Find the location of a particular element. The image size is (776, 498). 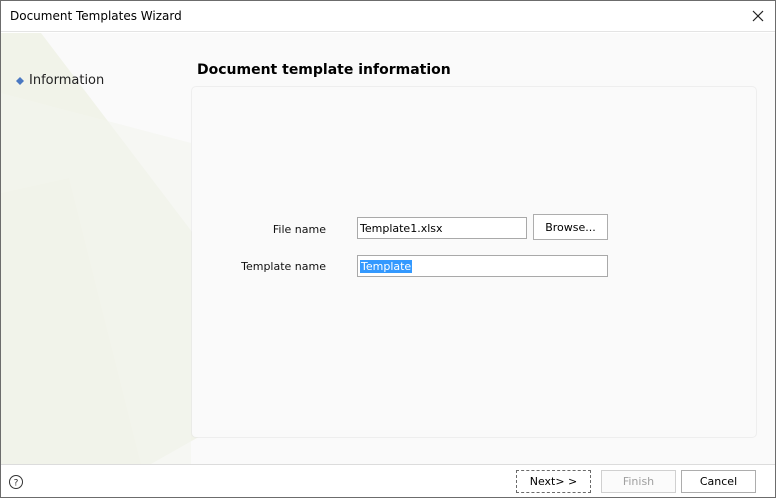

close-icon is located at coordinates (758, 16).